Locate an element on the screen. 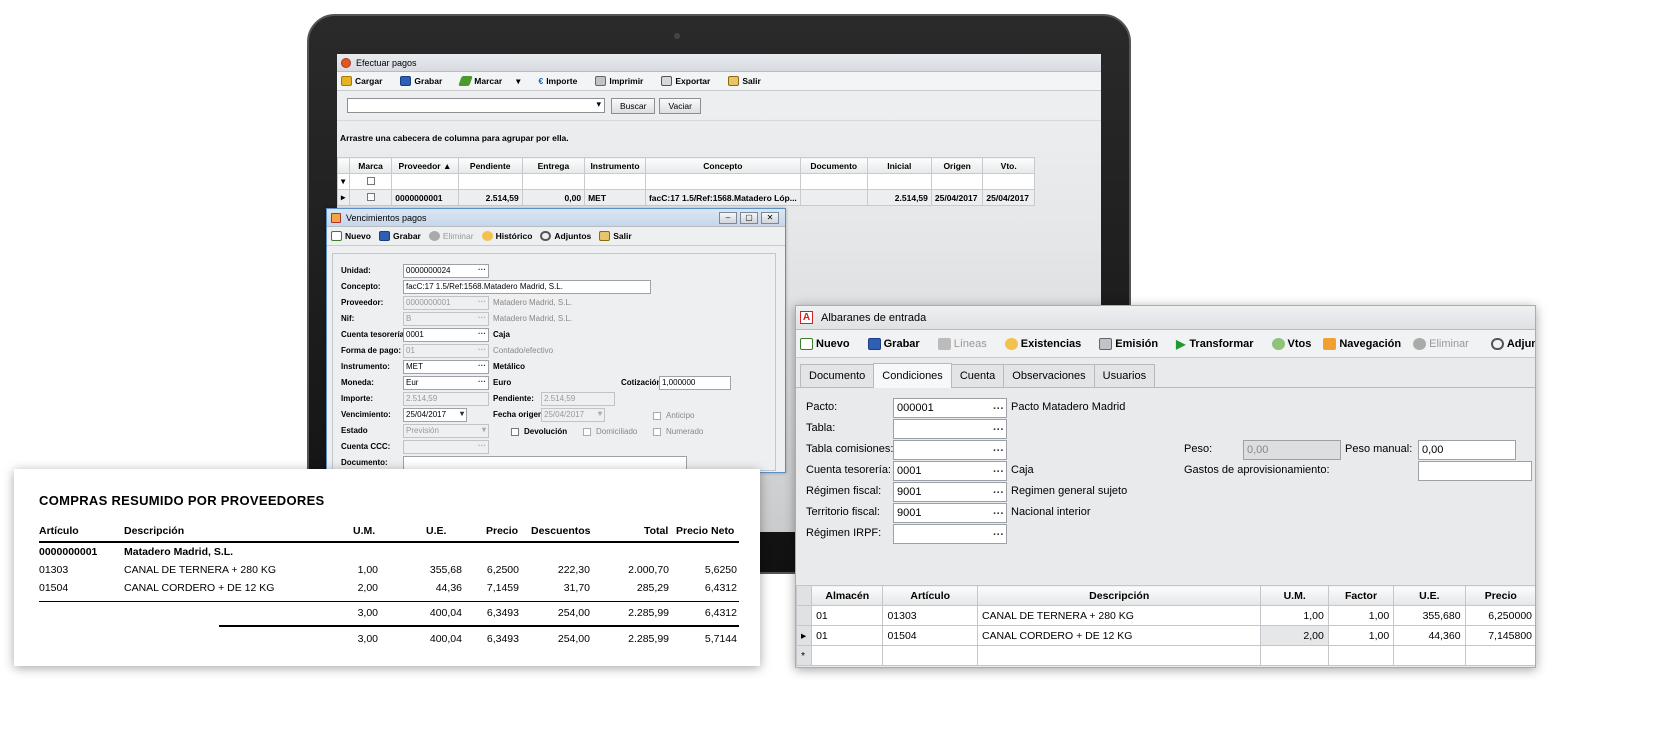 This screenshot has height=742, width=1665. col-ue: U.E. is located at coordinates (1429, 595).